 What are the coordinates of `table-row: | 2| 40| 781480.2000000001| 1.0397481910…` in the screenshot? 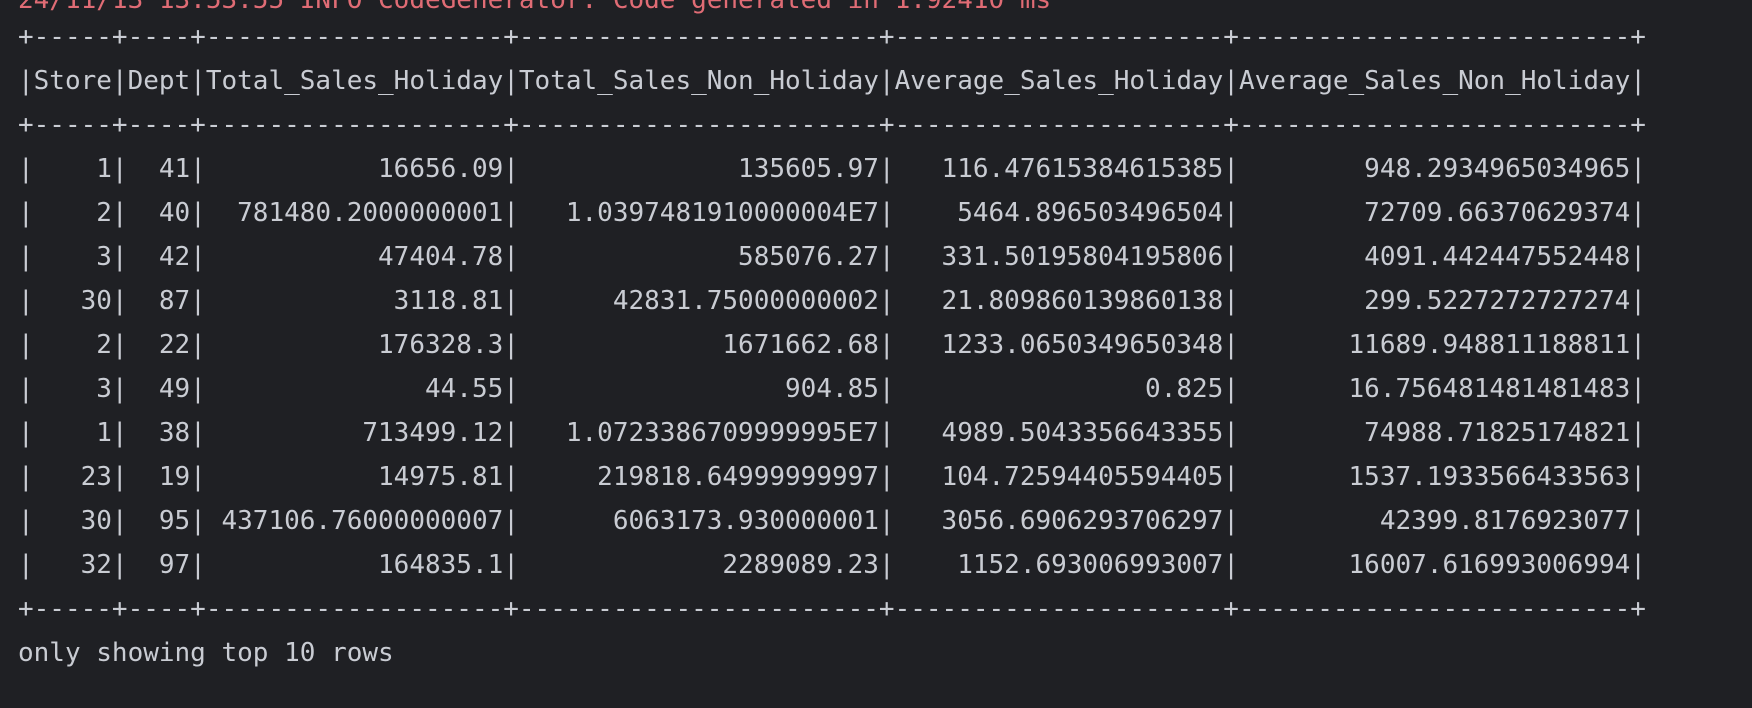 It's located at (832, 213).